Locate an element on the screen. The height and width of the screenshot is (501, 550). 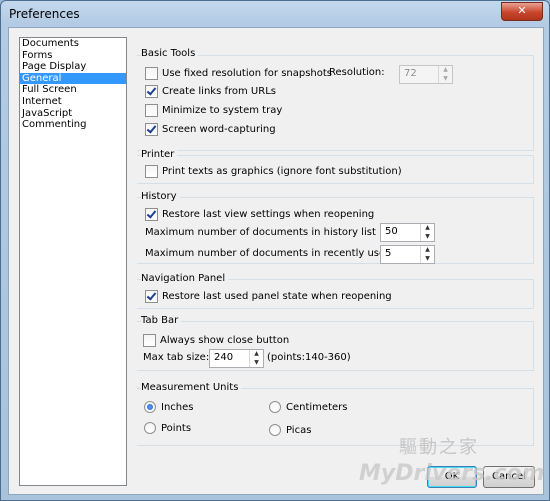
navigation-panel-label: Navigation Panel is located at coordinates (185, 278).